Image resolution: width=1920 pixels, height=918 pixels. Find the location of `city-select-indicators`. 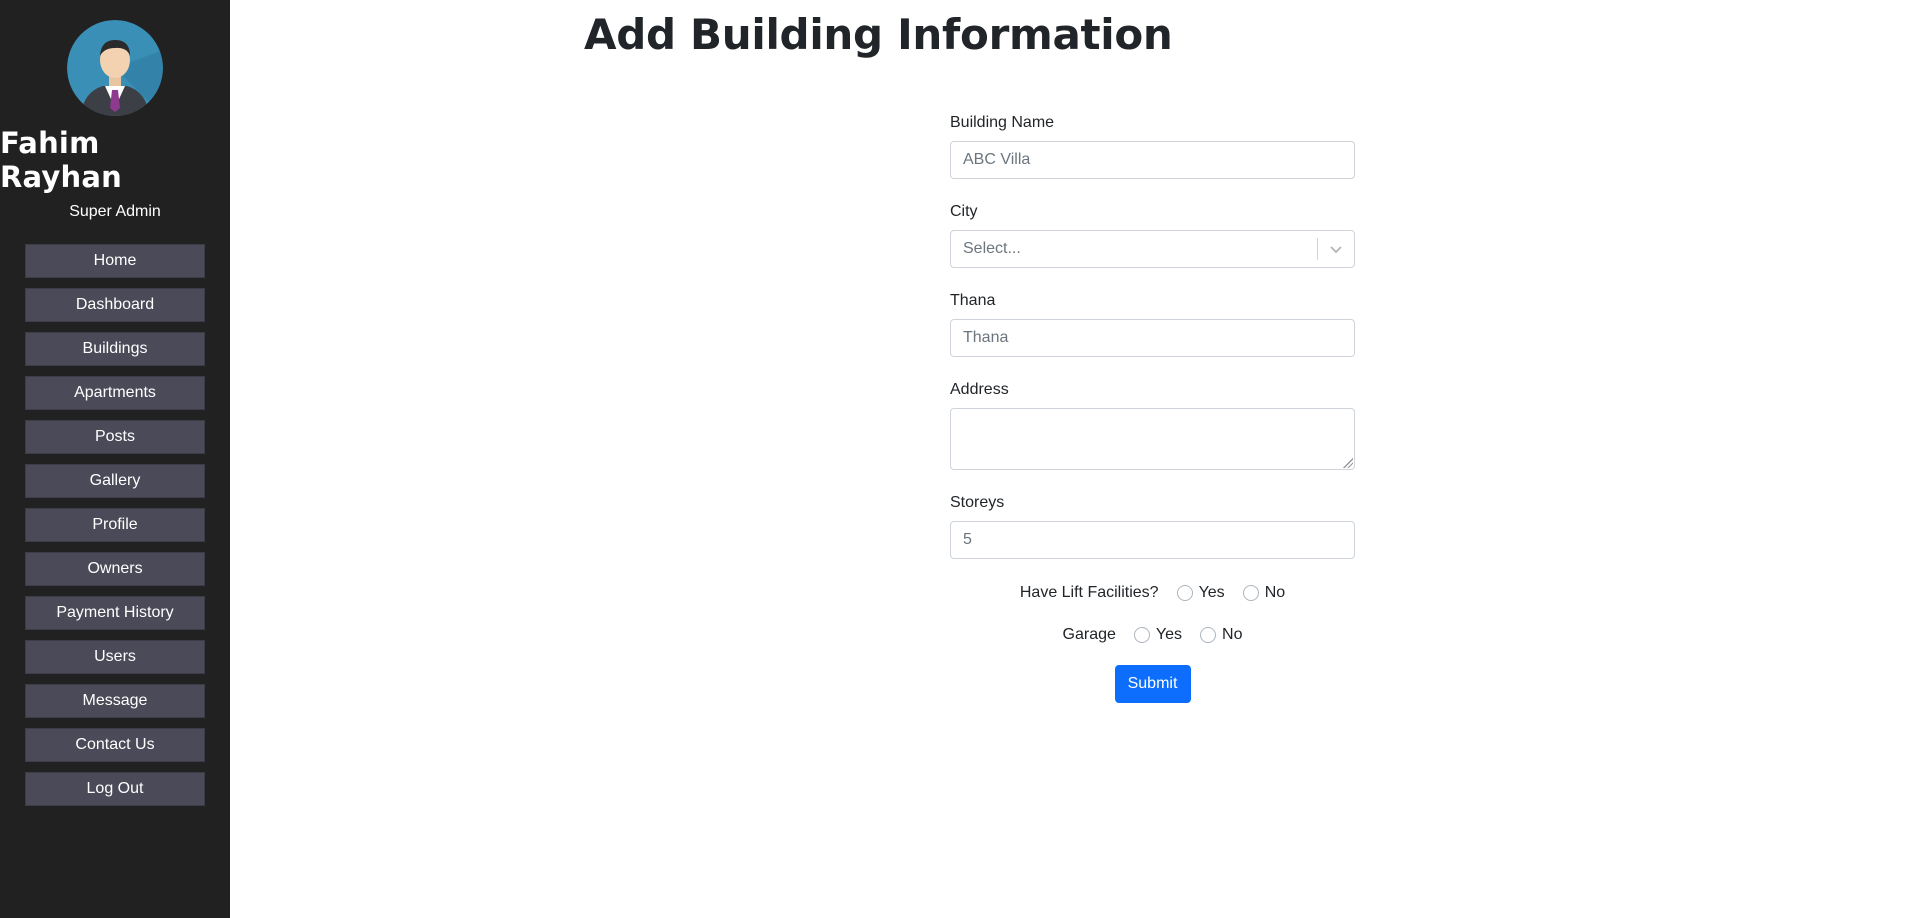

city-select-indicators is located at coordinates (1335, 249).